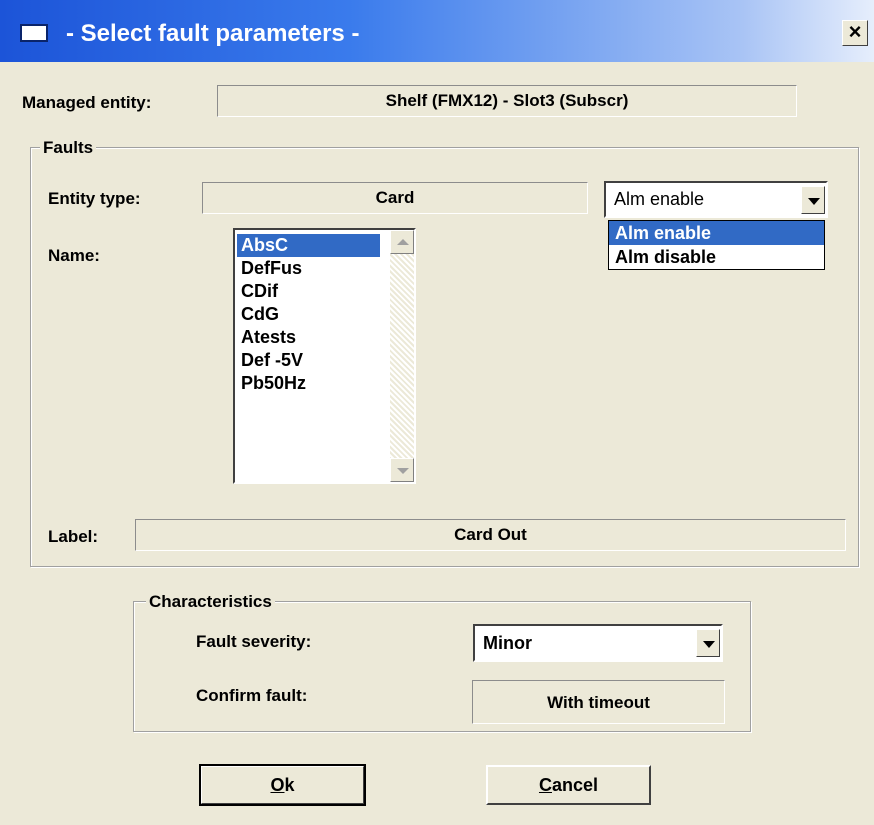 The width and height of the screenshot is (874, 825). Describe the element at coordinates (73, 536) in the screenshot. I see `label-label: Label:` at that location.